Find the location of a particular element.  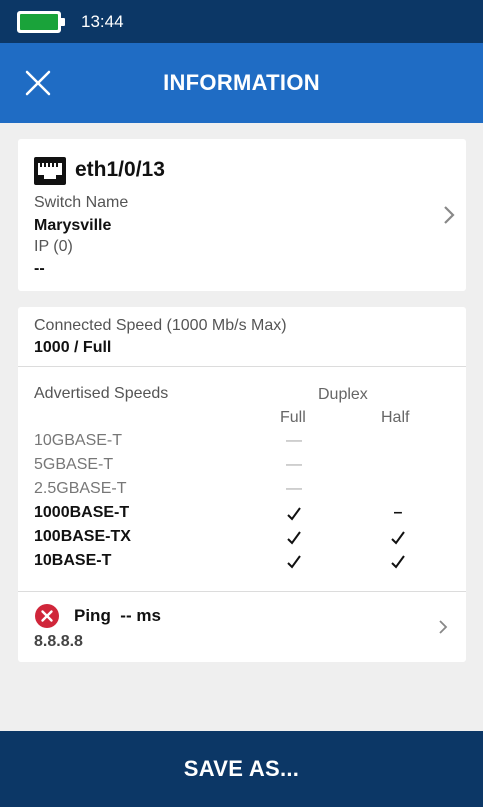

ping-target: 8.8.8.8 is located at coordinates (58, 641).